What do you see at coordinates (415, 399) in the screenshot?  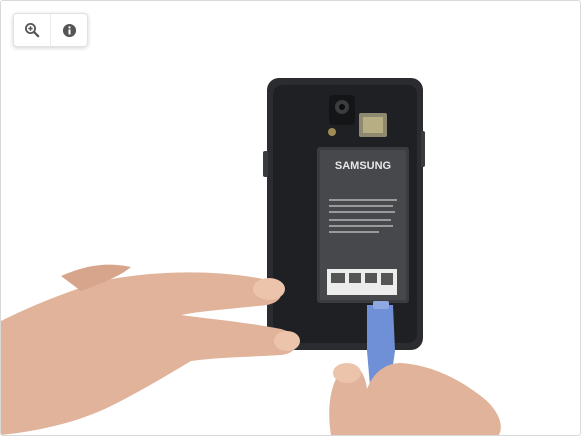 I see `right-hand` at bounding box center [415, 399].